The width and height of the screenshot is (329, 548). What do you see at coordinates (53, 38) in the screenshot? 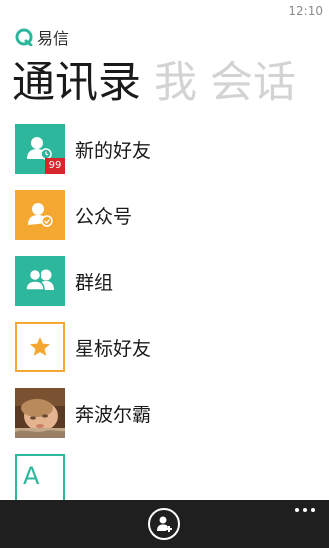
I see `app-name: 易信` at bounding box center [53, 38].